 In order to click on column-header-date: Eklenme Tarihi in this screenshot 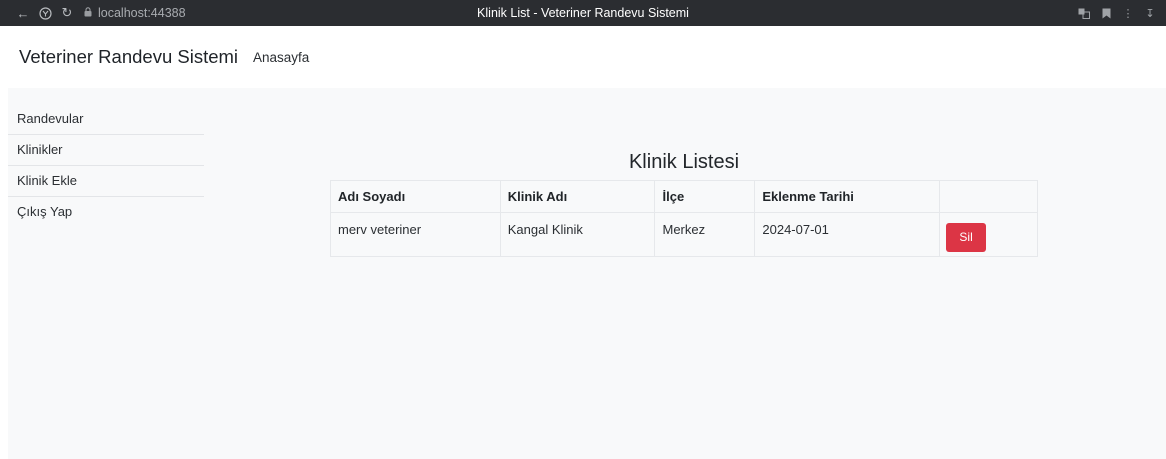, I will do `click(847, 196)`.